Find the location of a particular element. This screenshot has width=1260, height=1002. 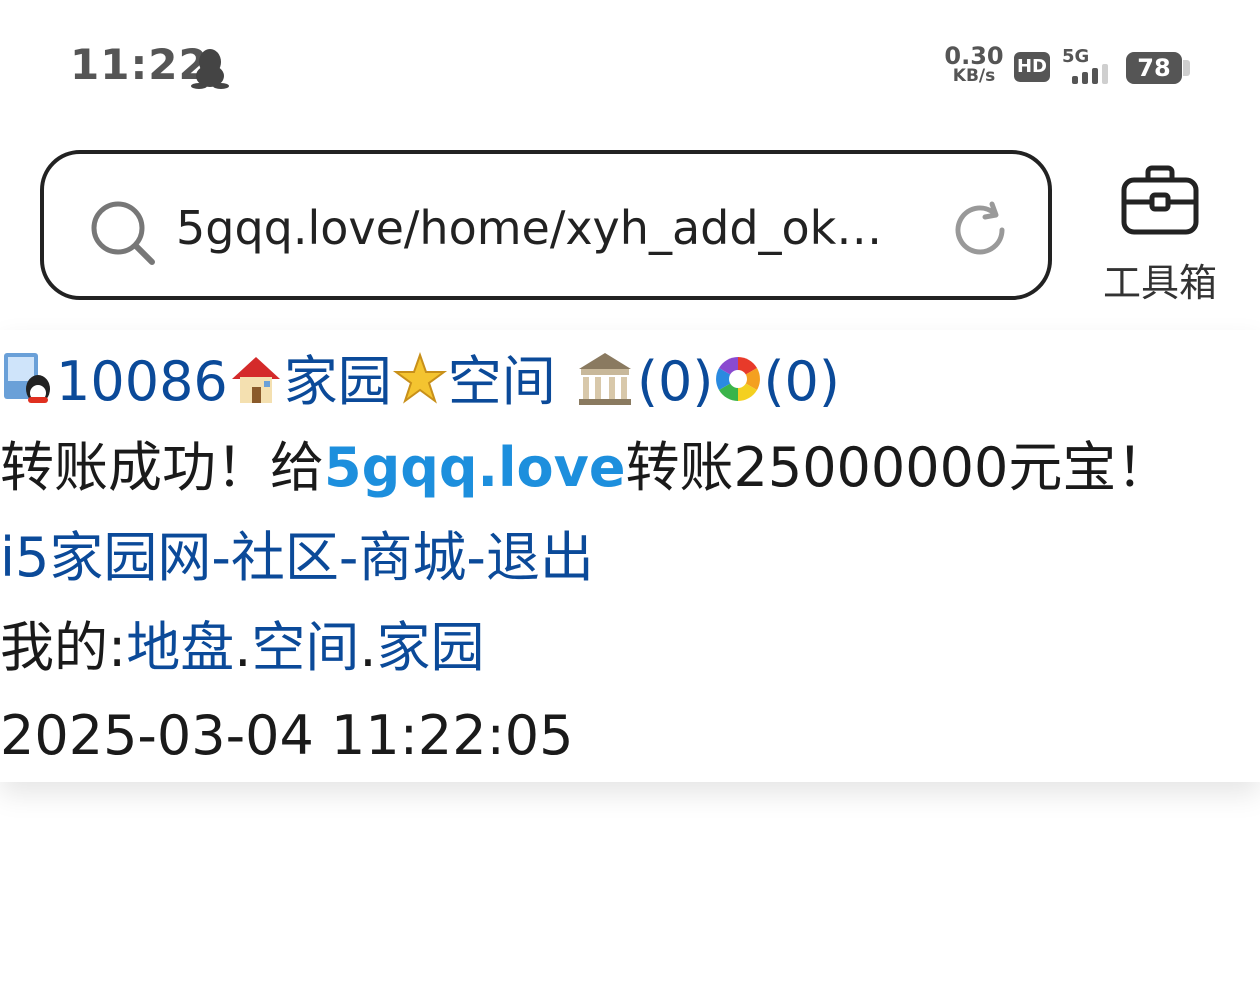

photo-count-link: (0) is located at coordinates (801, 381).